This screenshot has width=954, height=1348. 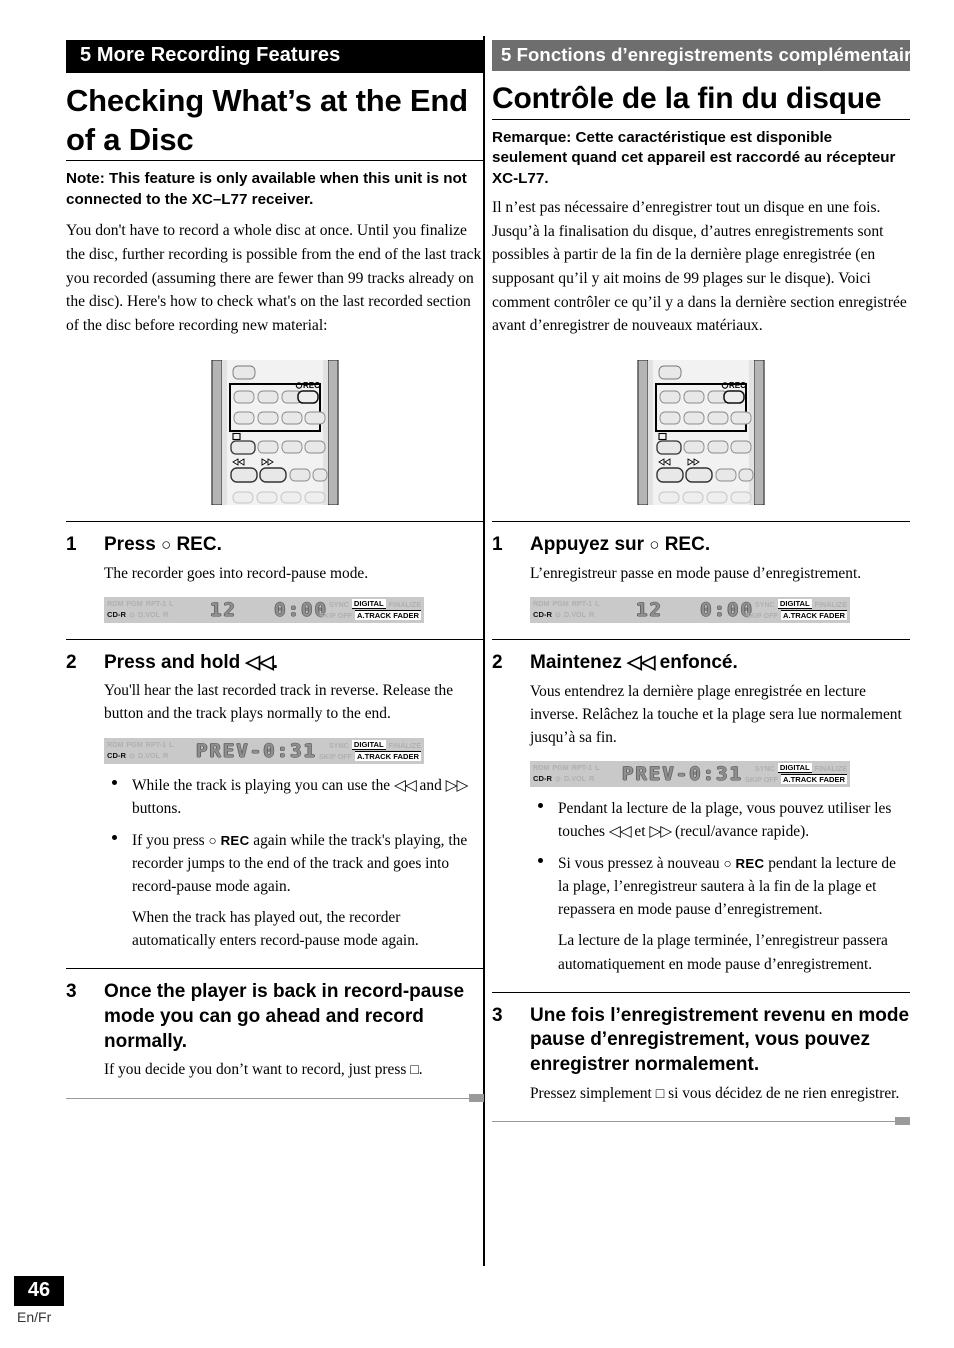 What do you see at coordinates (157, 808) in the screenshot?
I see `bullet-text-c: buttons.` at bounding box center [157, 808].